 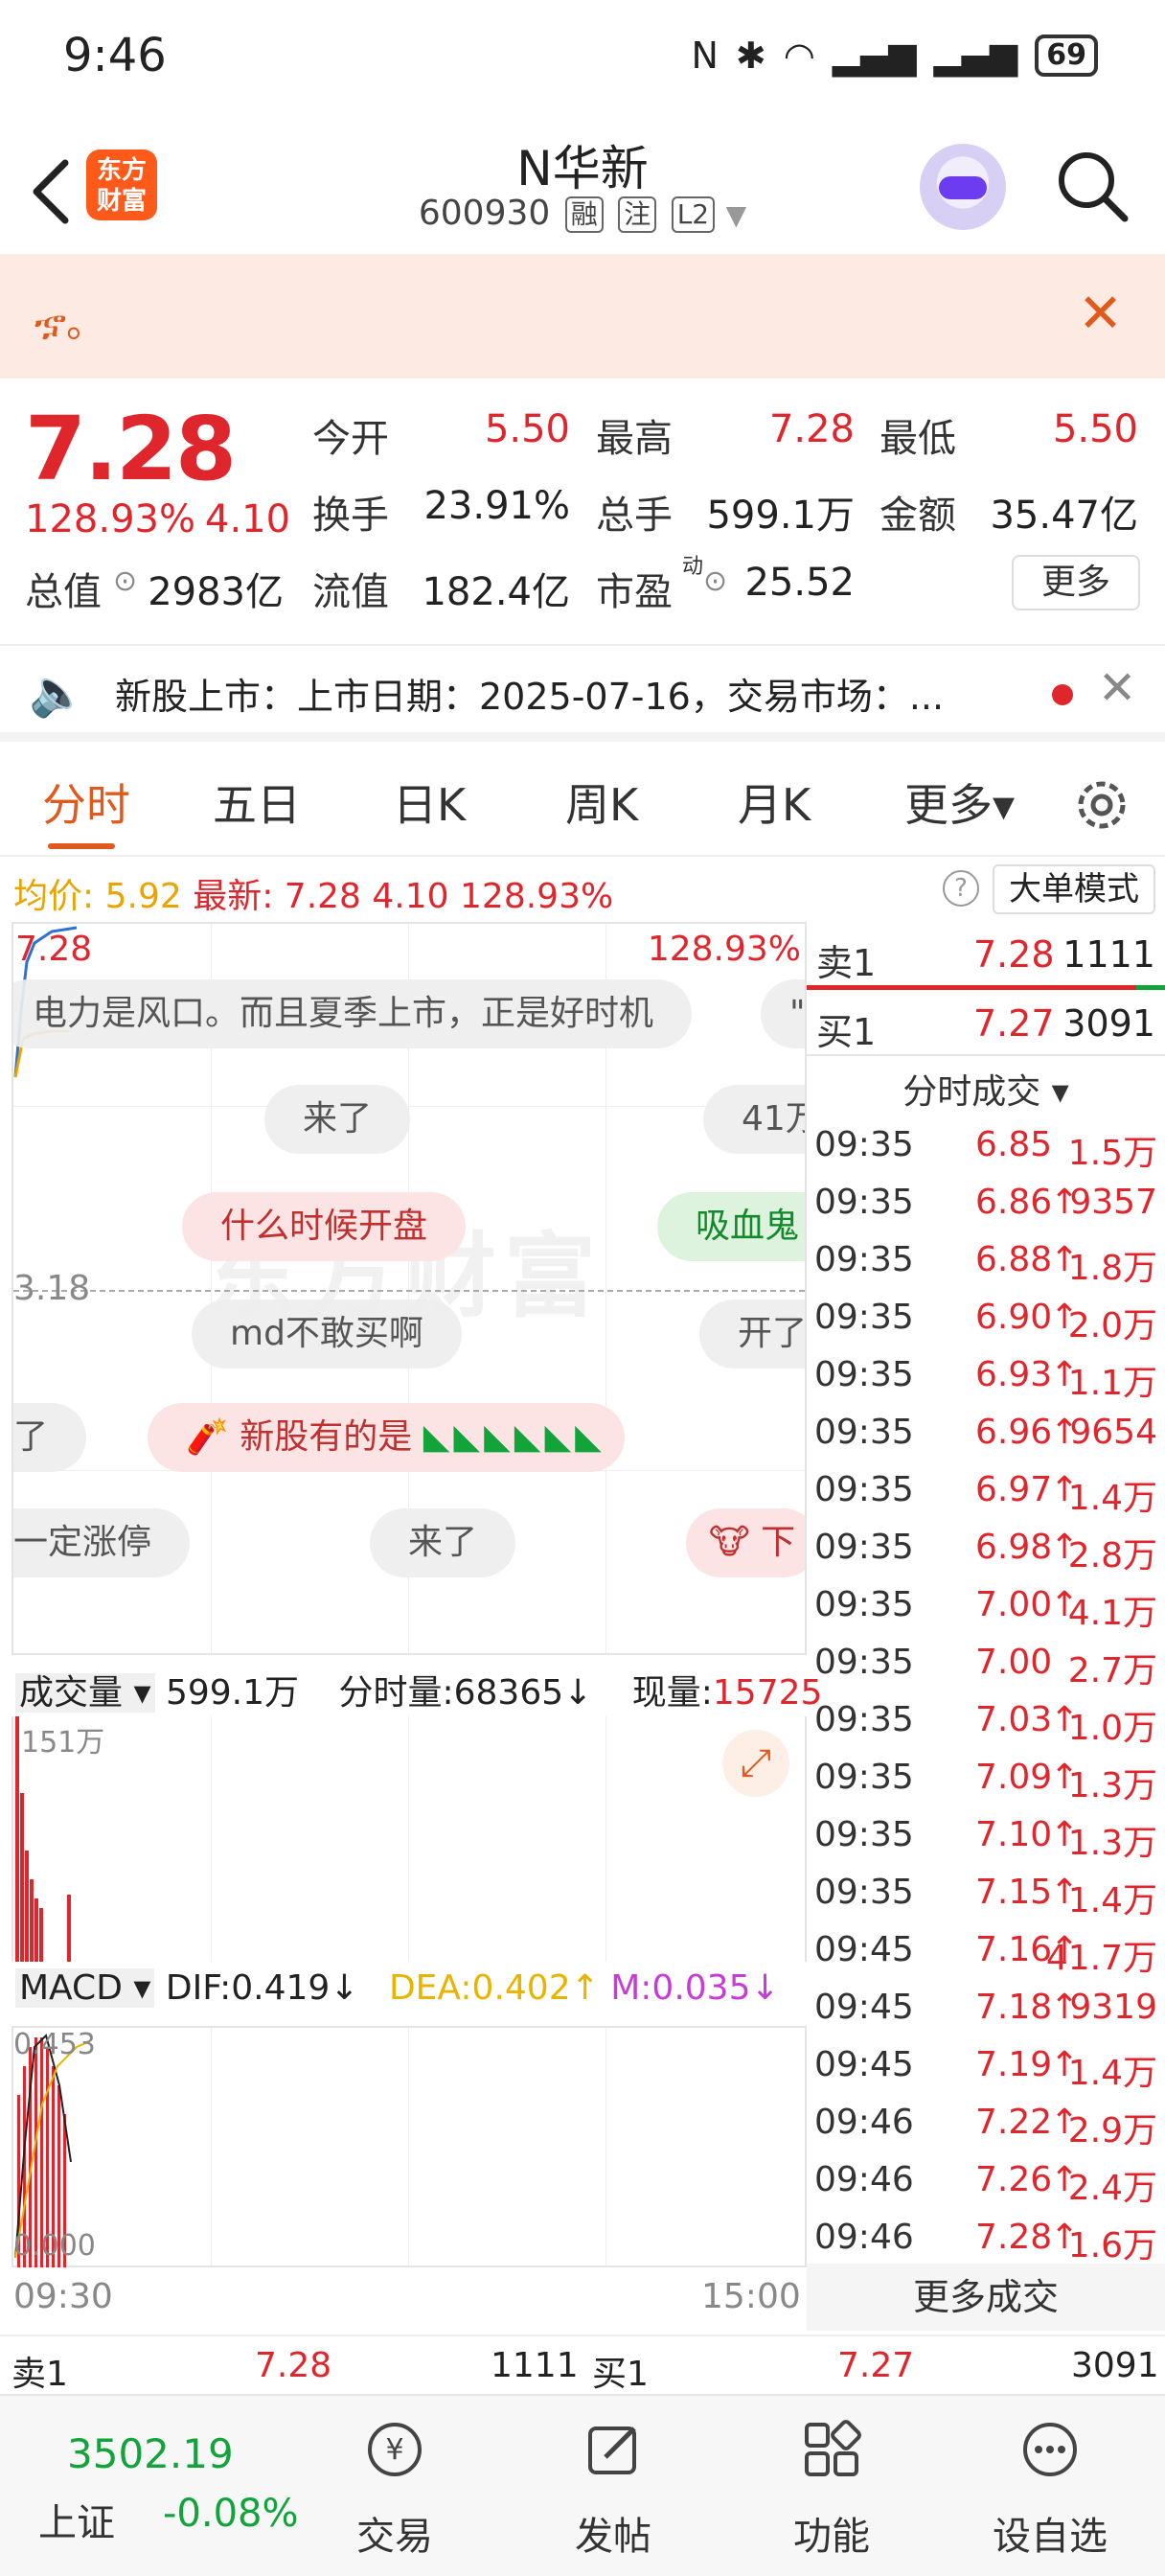 I want to click on prev-close-label: 3.18, so click(x=52, y=1288).